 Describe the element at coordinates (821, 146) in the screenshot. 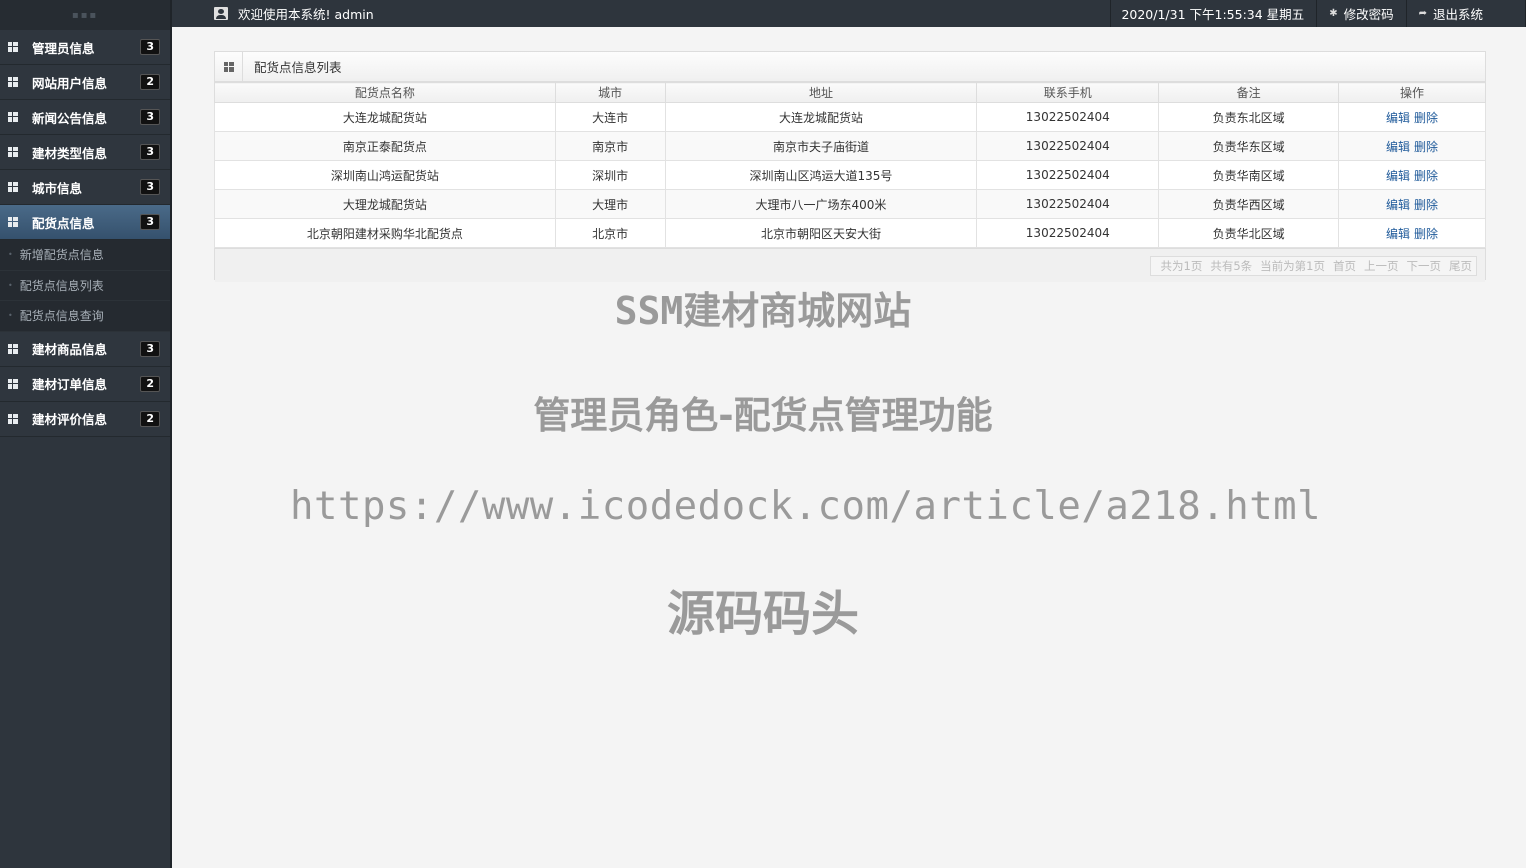

I see `cell-address: 南京市夫子庙街道` at that location.